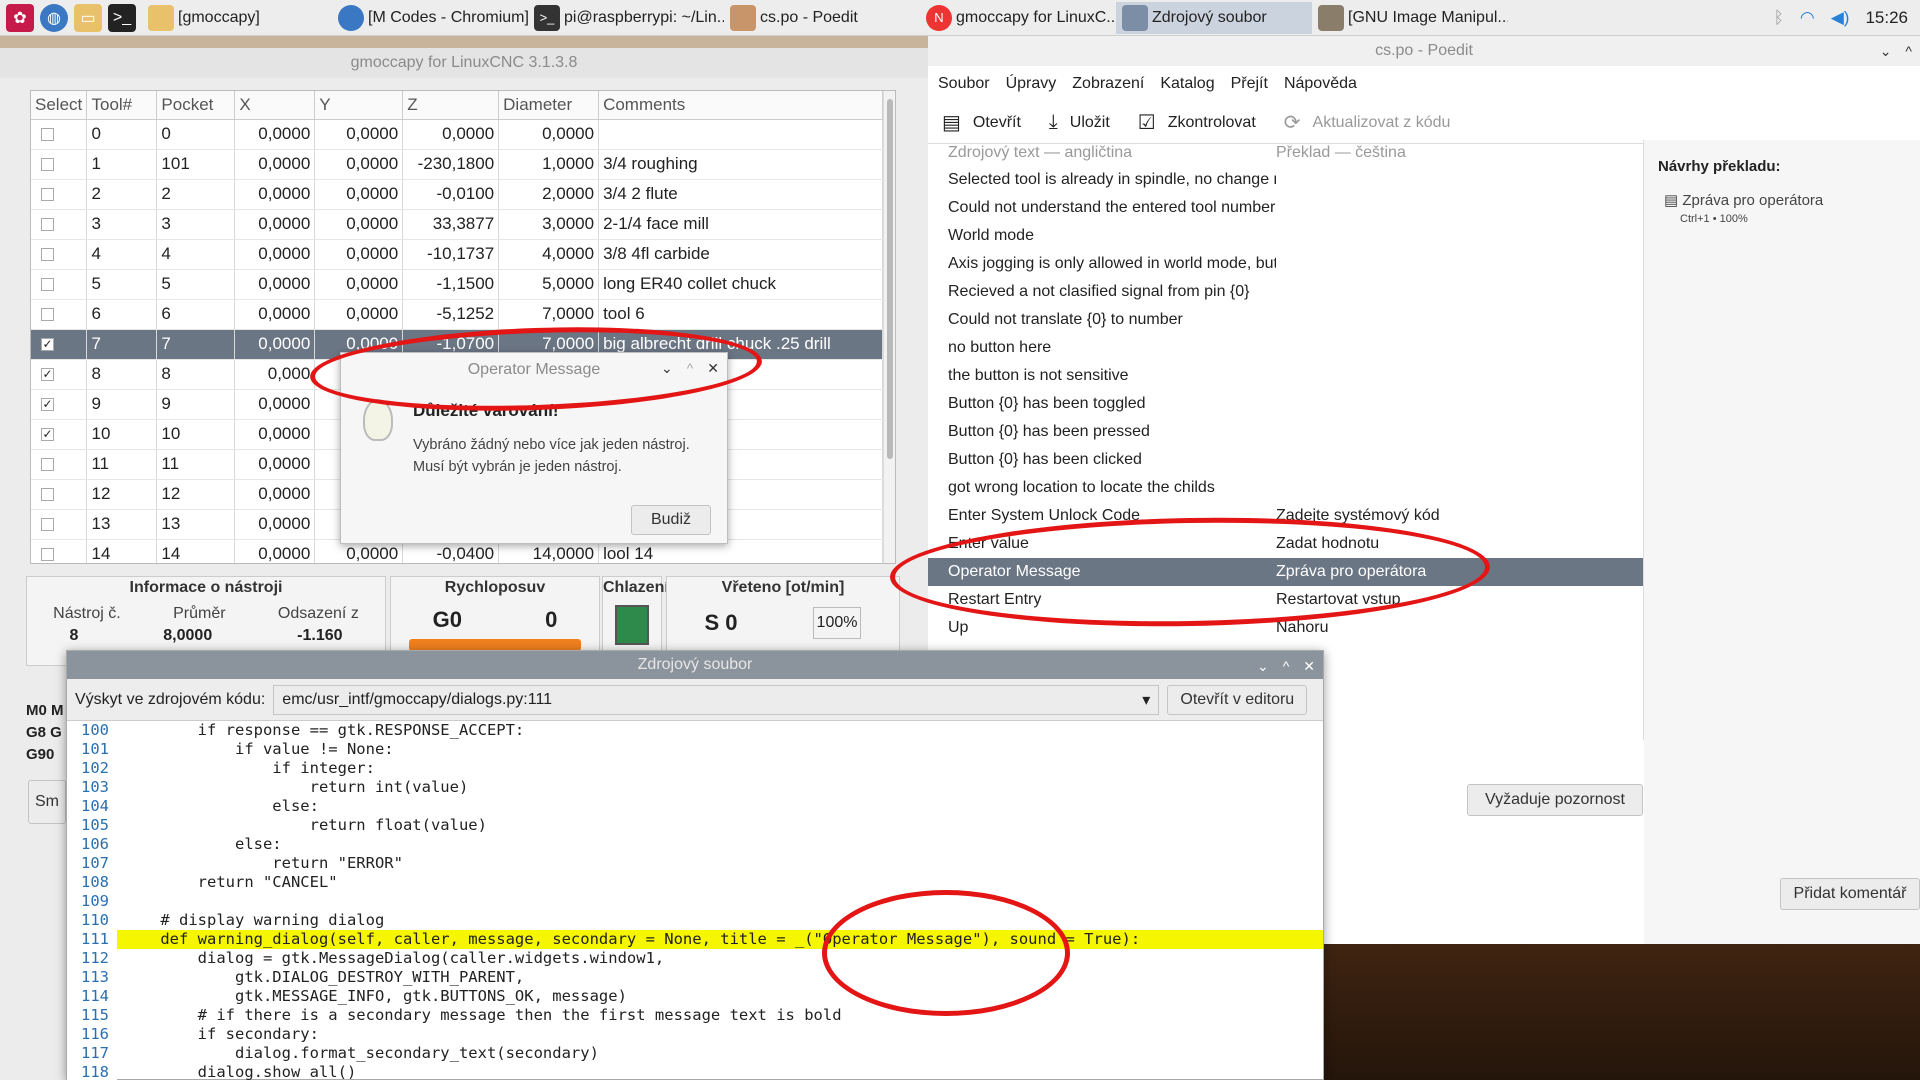  Describe the element at coordinates (740, 164) in the screenshot. I see `cell-comment: 3/4 roughing` at that location.